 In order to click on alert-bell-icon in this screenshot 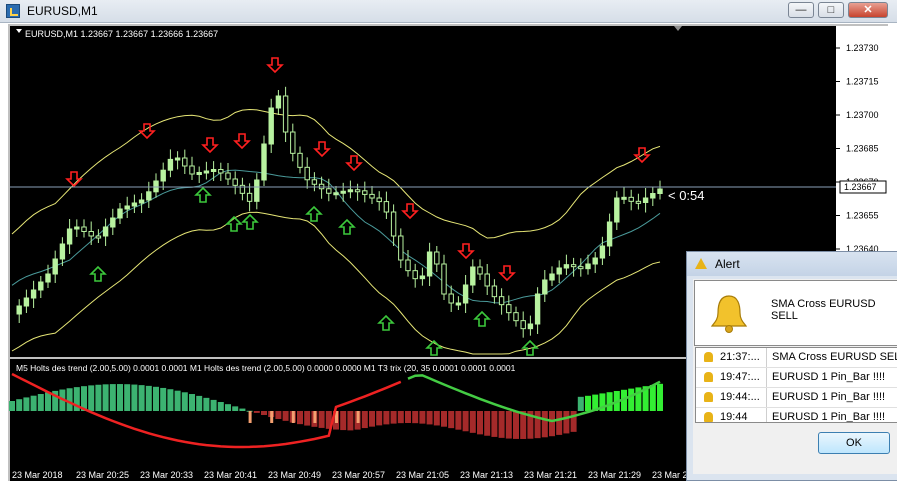, I will do `click(701, 263)`.